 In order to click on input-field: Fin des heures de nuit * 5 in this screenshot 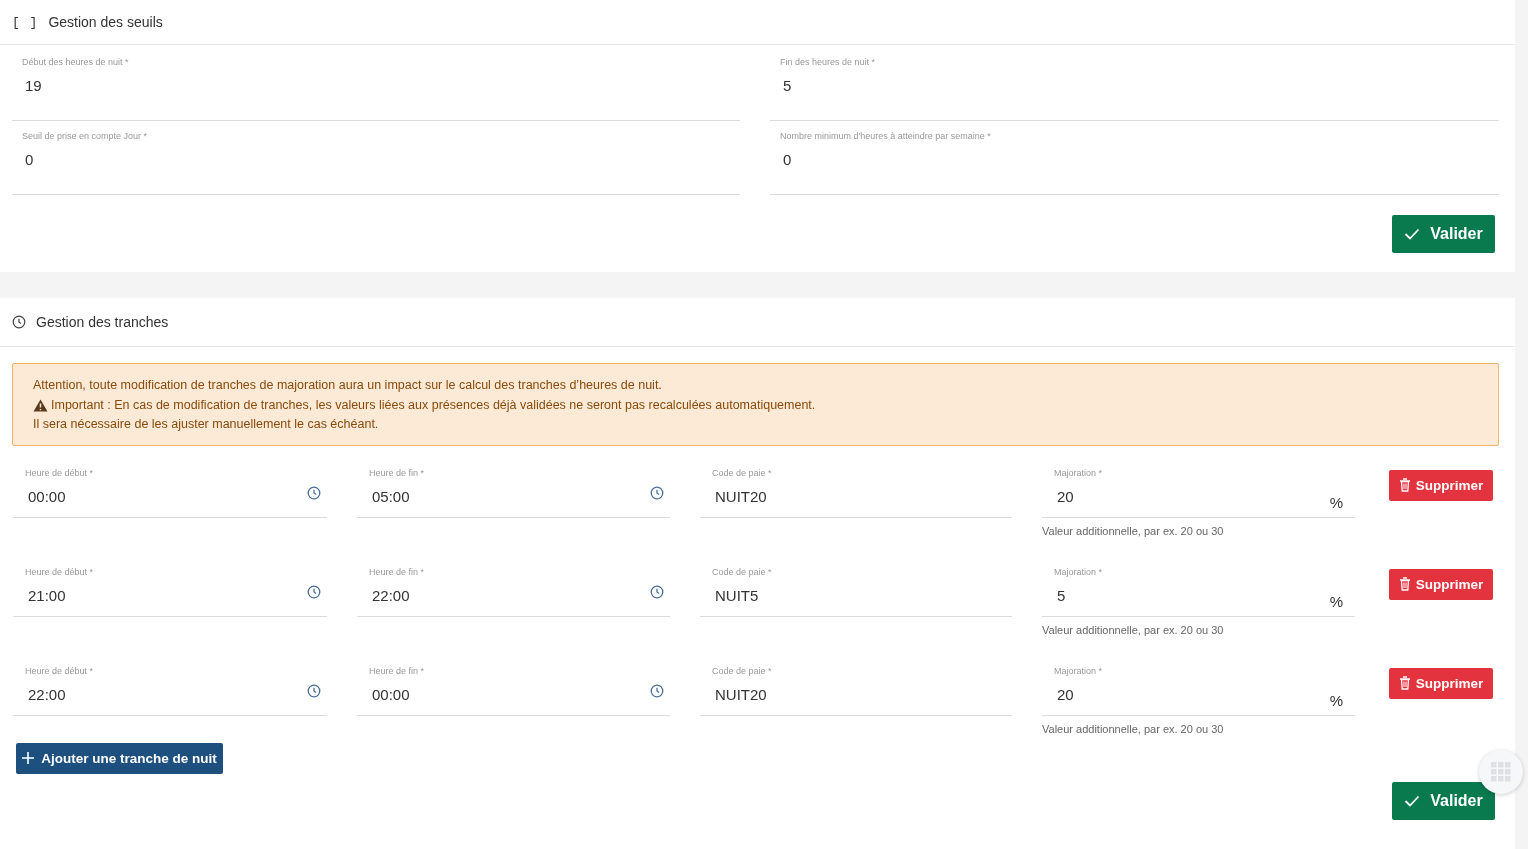, I will do `click(1134, 84)`.